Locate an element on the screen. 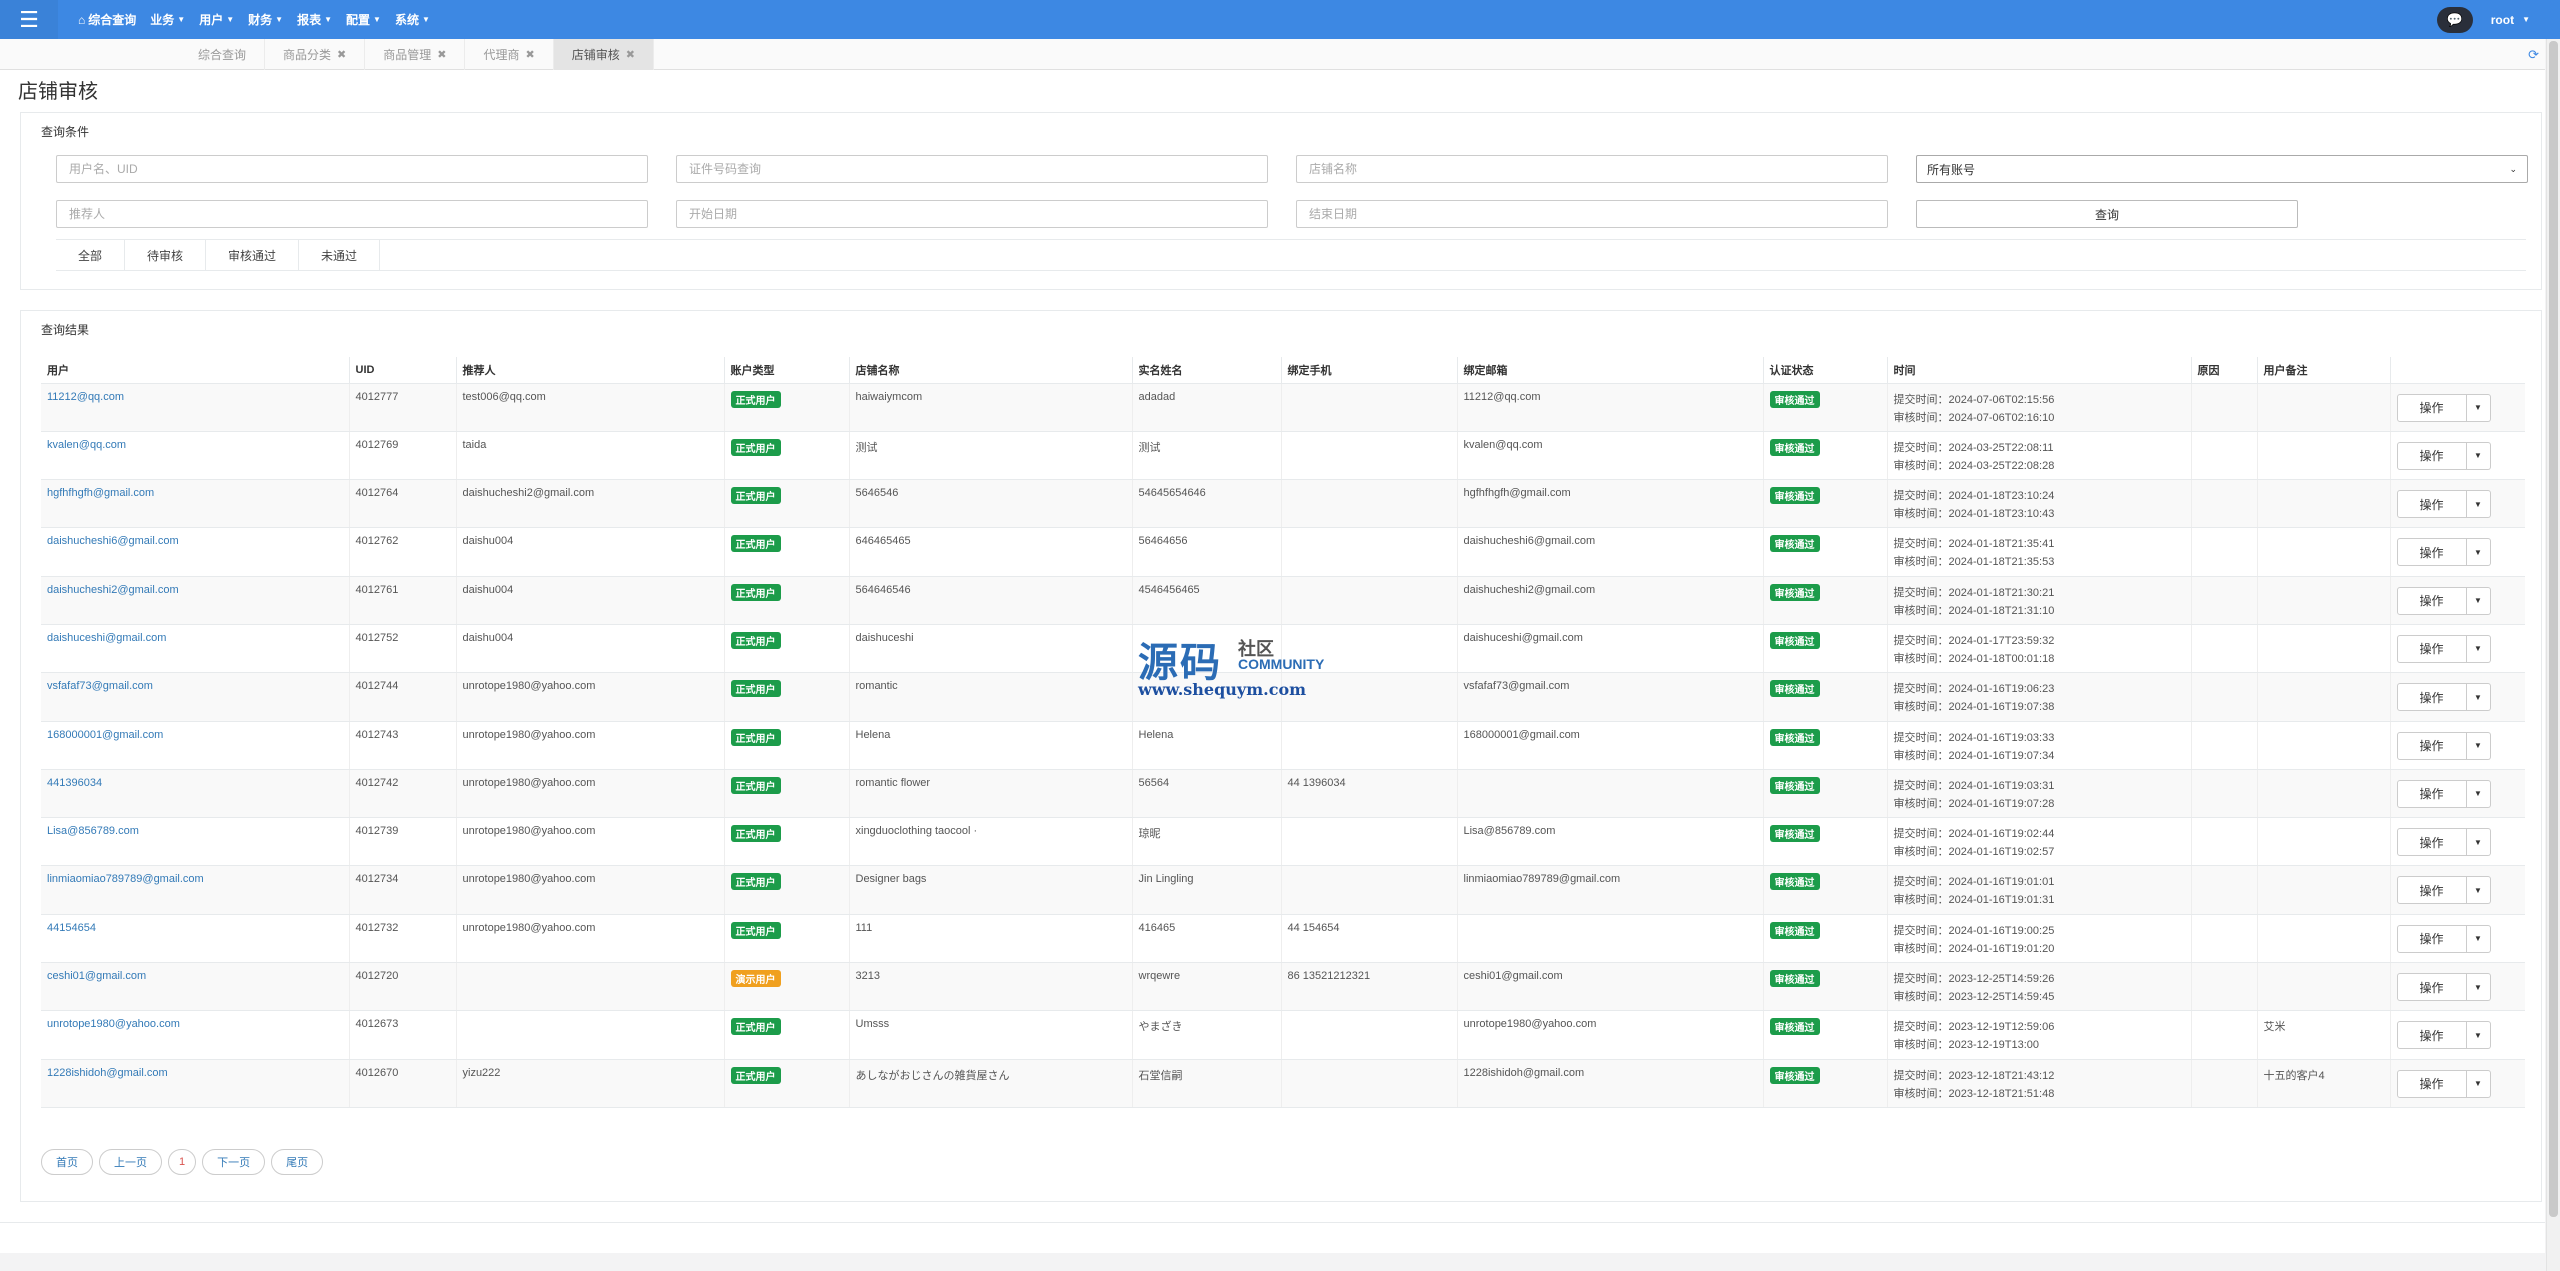  scrollbar-thumb is located at coordinates (2553, 629).